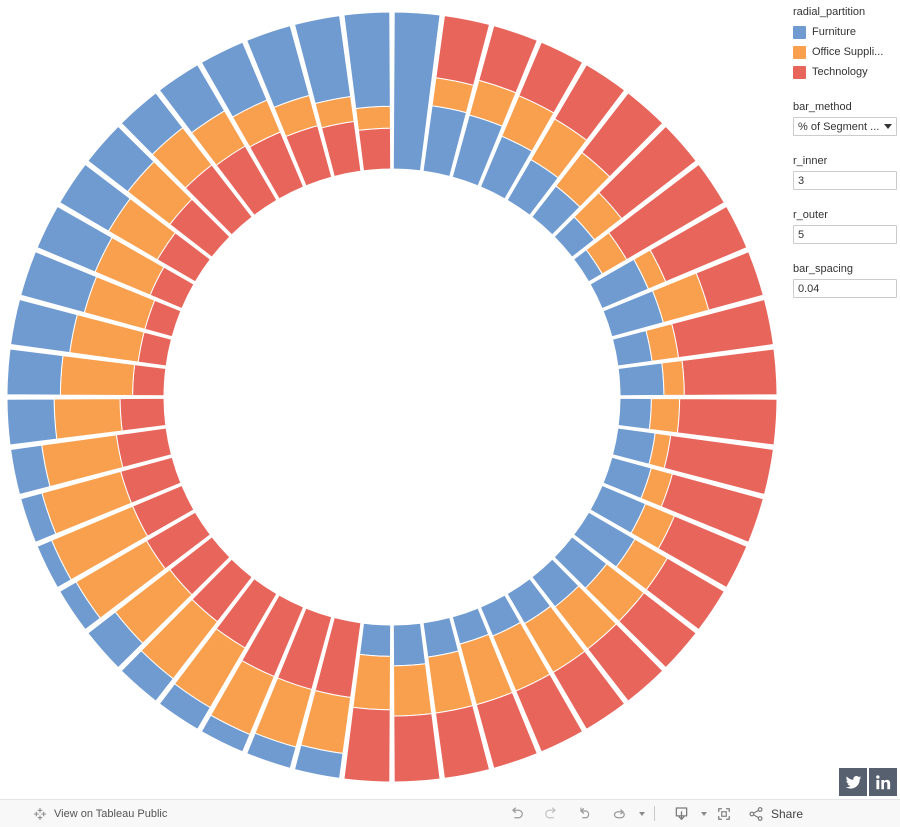  Describe the element at coordinates (756, 813) in the screenshot. I see `share-icon` at that location.